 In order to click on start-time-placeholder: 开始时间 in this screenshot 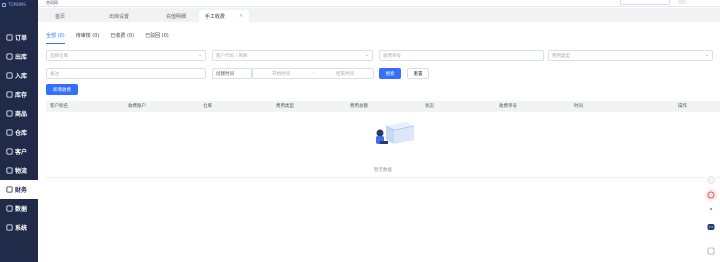, I will do `click(281, 74)`.